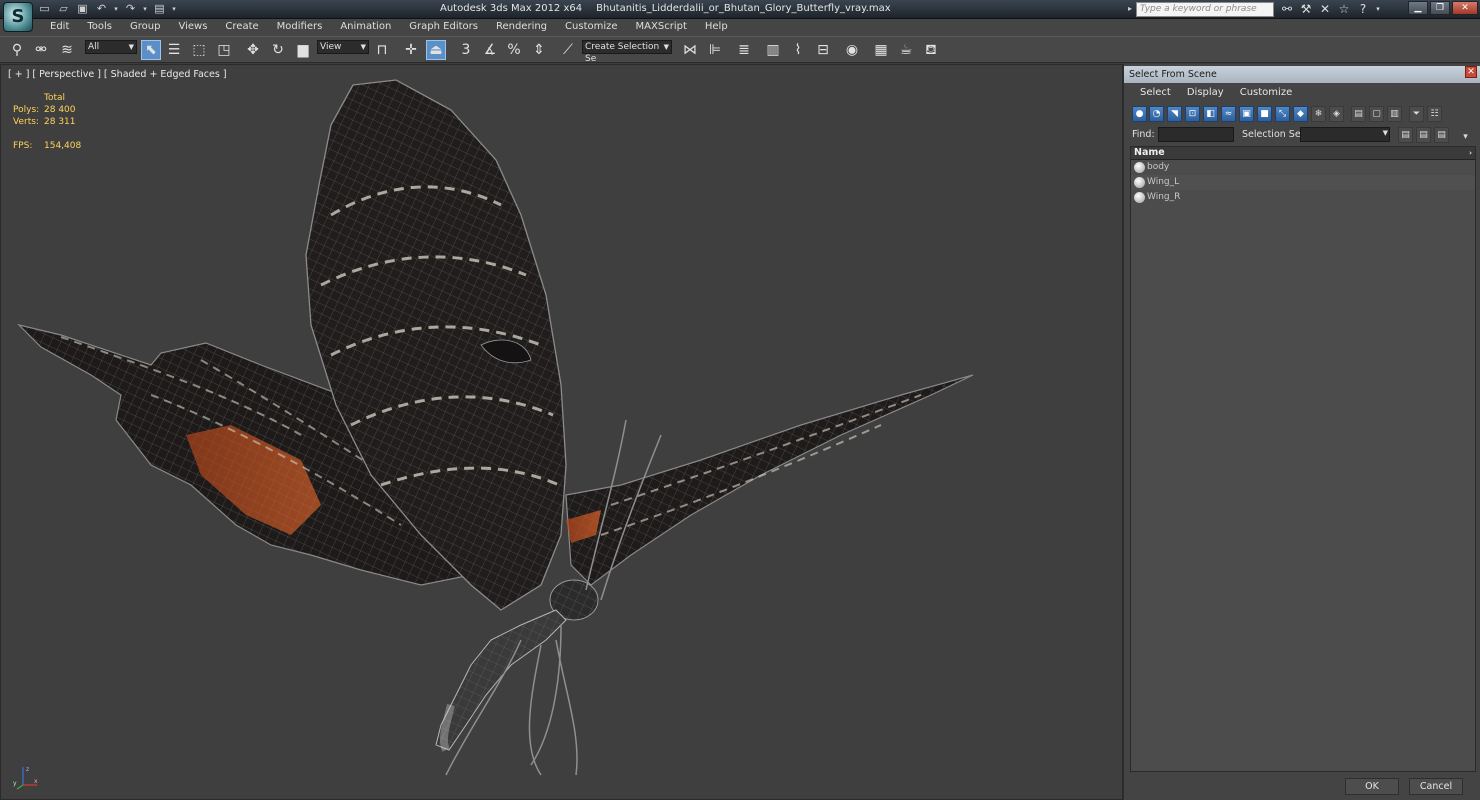 The height and width of the screenshot is (800, 1480). Describe the element at coordinates (1325, 9) in the screenshot. I see `communication-center-icon: ✕` at that location.